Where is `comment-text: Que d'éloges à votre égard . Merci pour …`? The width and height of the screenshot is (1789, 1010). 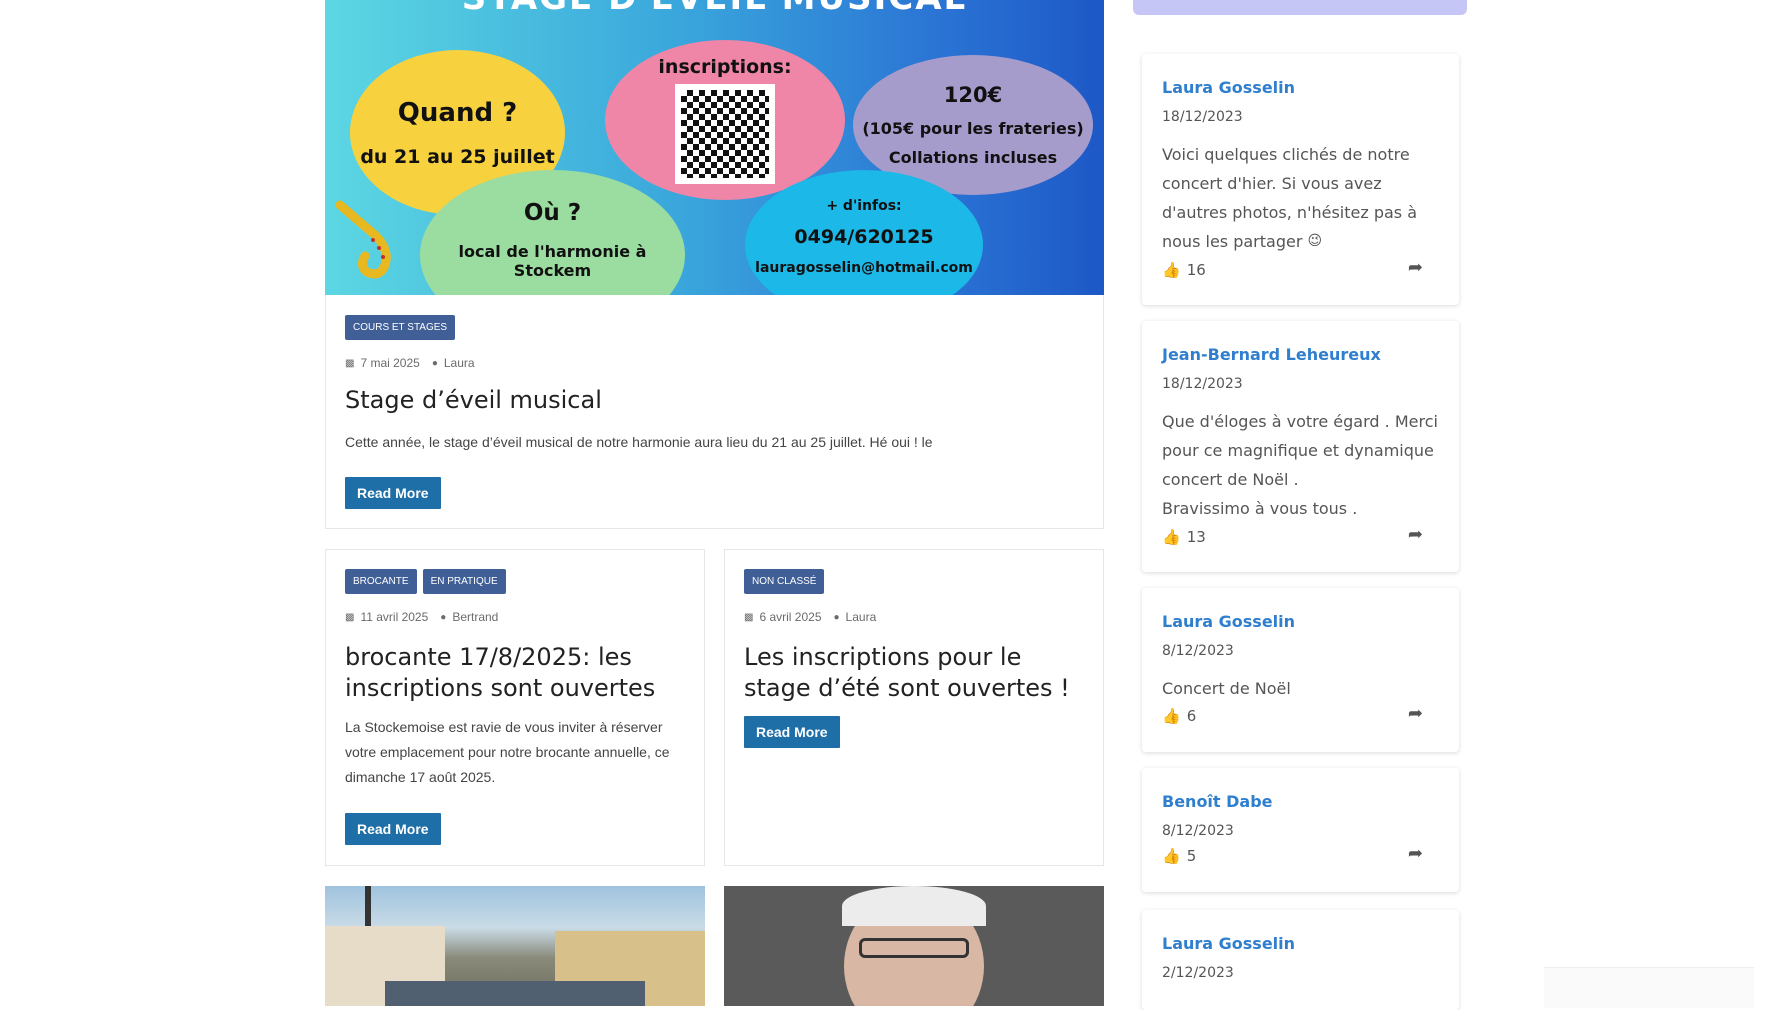 comment-text: Que d'éloges à votre égard . Merci pour … is located at coordinates (1300, 450).